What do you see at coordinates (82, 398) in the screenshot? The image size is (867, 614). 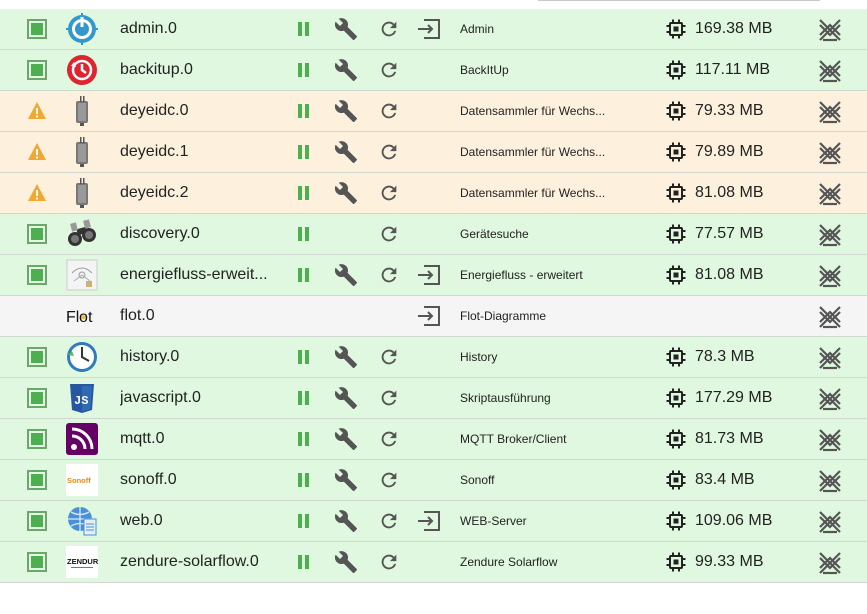 I see `js-logo-icon: JS` at bounding box center [82, 398].